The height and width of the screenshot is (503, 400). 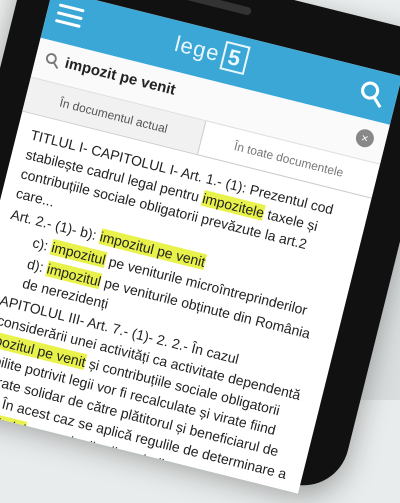 What do you see at coordinates (234, 57) in the screenshot?
I see `logo-mark: 5` at bounding box center [234, 57].